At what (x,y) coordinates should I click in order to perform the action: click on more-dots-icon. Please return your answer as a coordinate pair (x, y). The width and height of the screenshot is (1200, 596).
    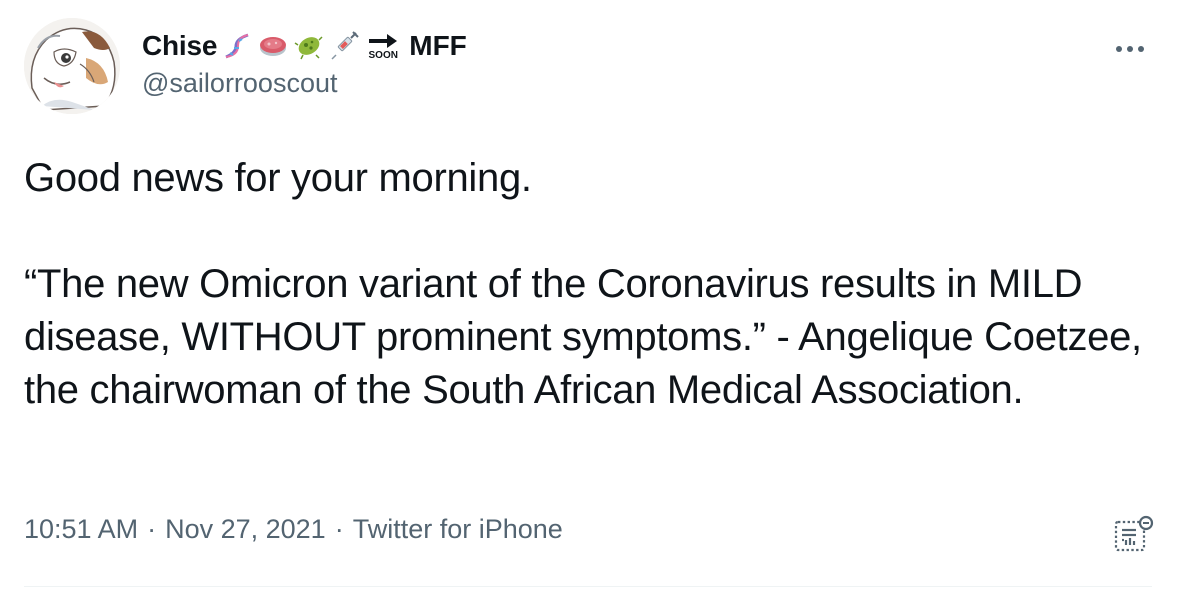
    Looking at the image, I should click on (1130, 49).